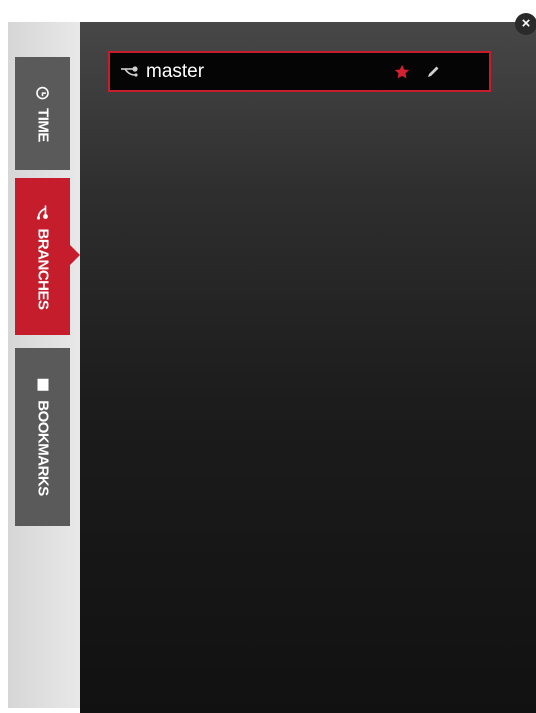 This screenshot has height=713, width=536. Describe the element at coordinates (43, 93) in the screenshot. I see `clock-icon` at that location.